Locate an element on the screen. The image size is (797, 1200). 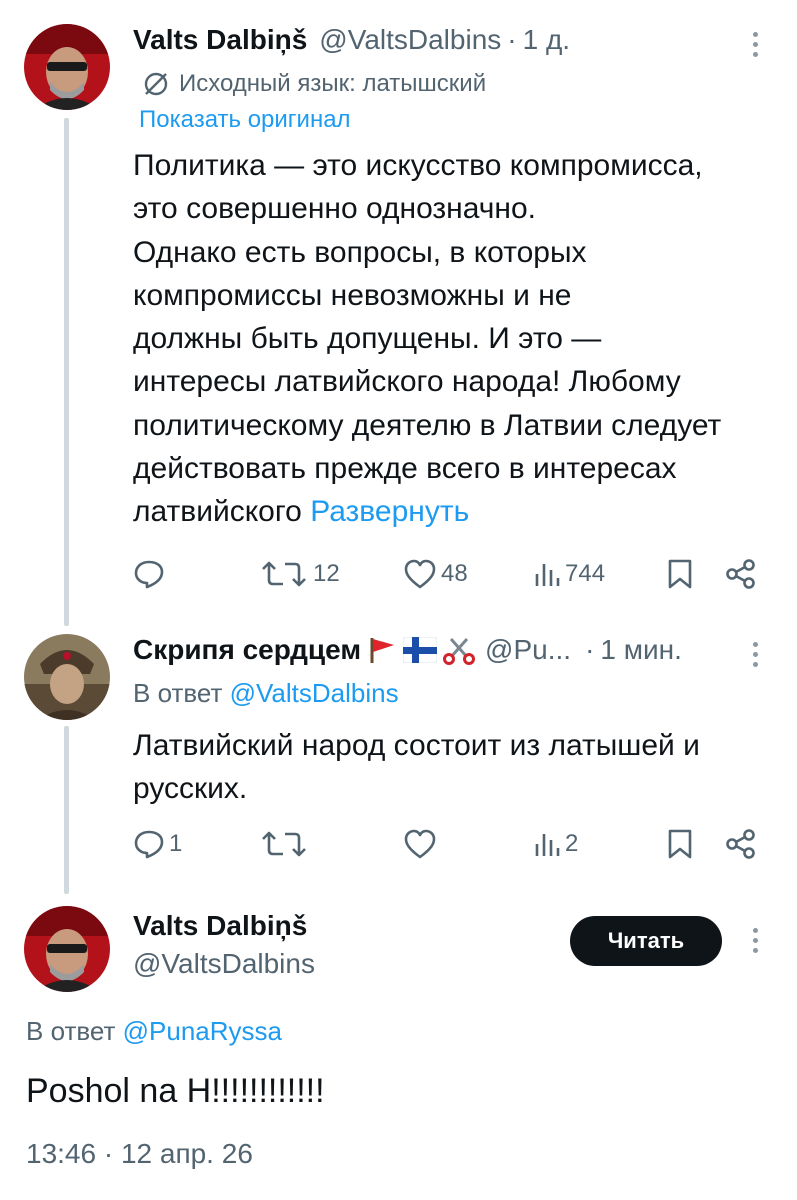
reply-mention-link: @ValtsDalbins is located at coordinates (314, 693).